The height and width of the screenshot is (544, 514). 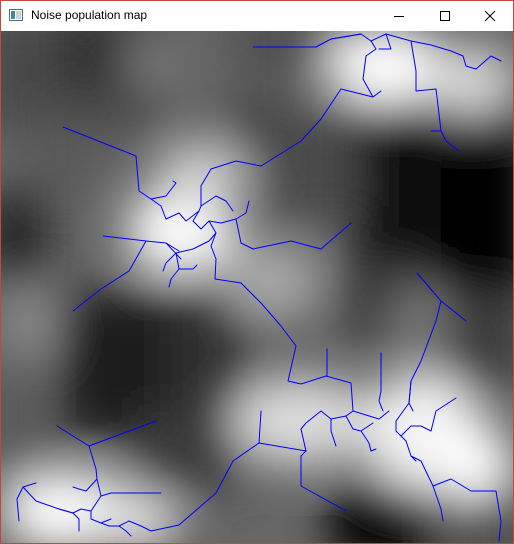 I want to click on maximize-button, so click(x=445, y=16).